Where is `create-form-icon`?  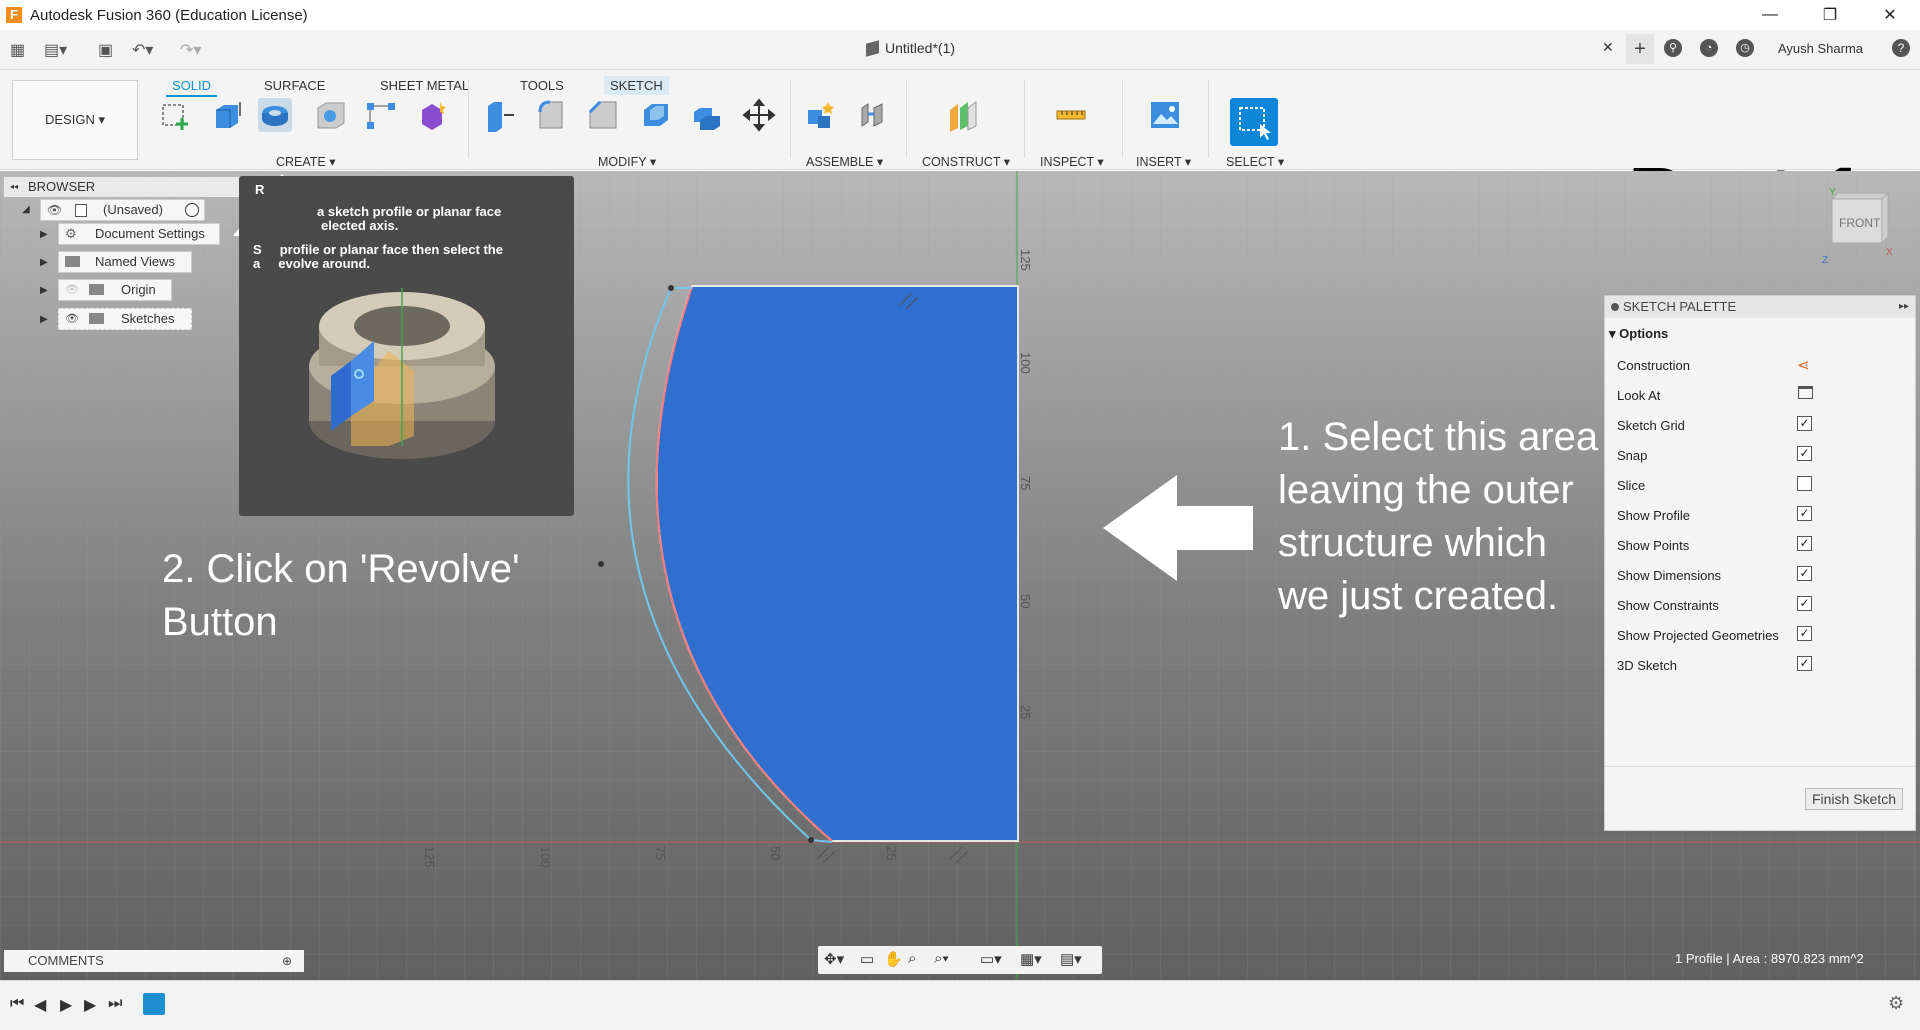 create-form-icon is located at coordinates (433, 115).